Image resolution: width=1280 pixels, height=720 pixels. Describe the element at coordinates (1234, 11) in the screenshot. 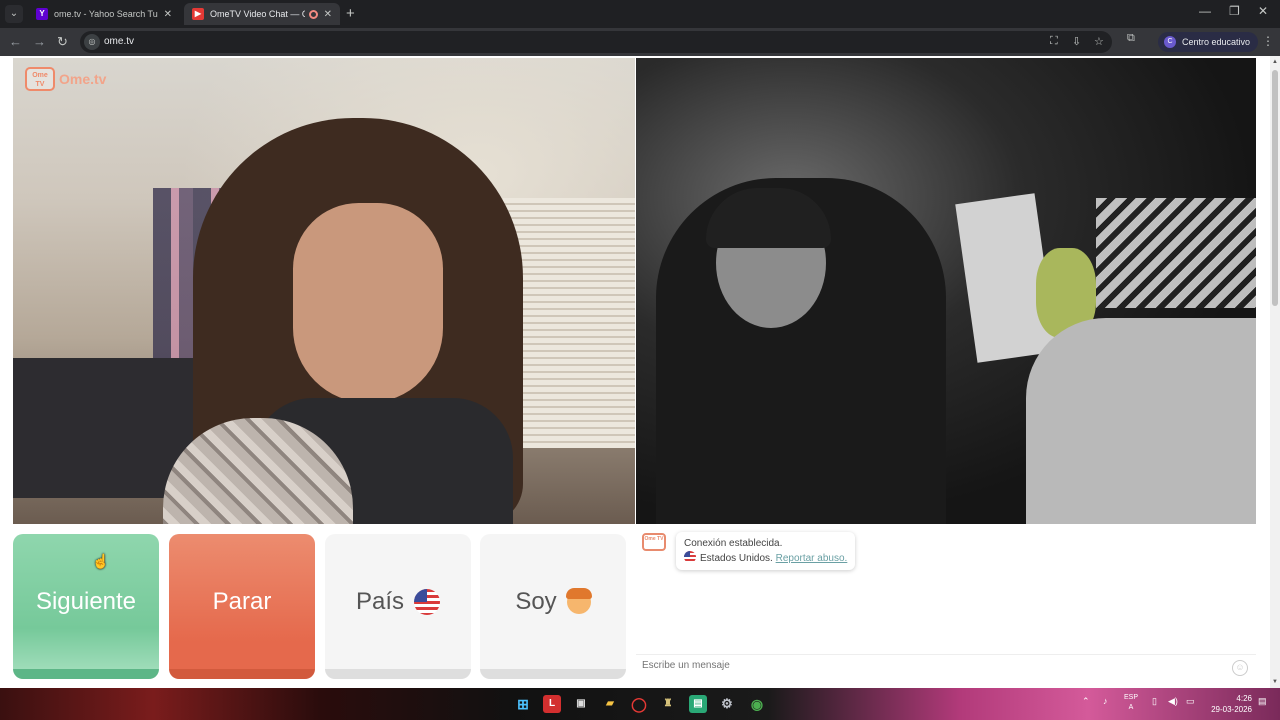

I see `restore-icon: ❐` at that location.